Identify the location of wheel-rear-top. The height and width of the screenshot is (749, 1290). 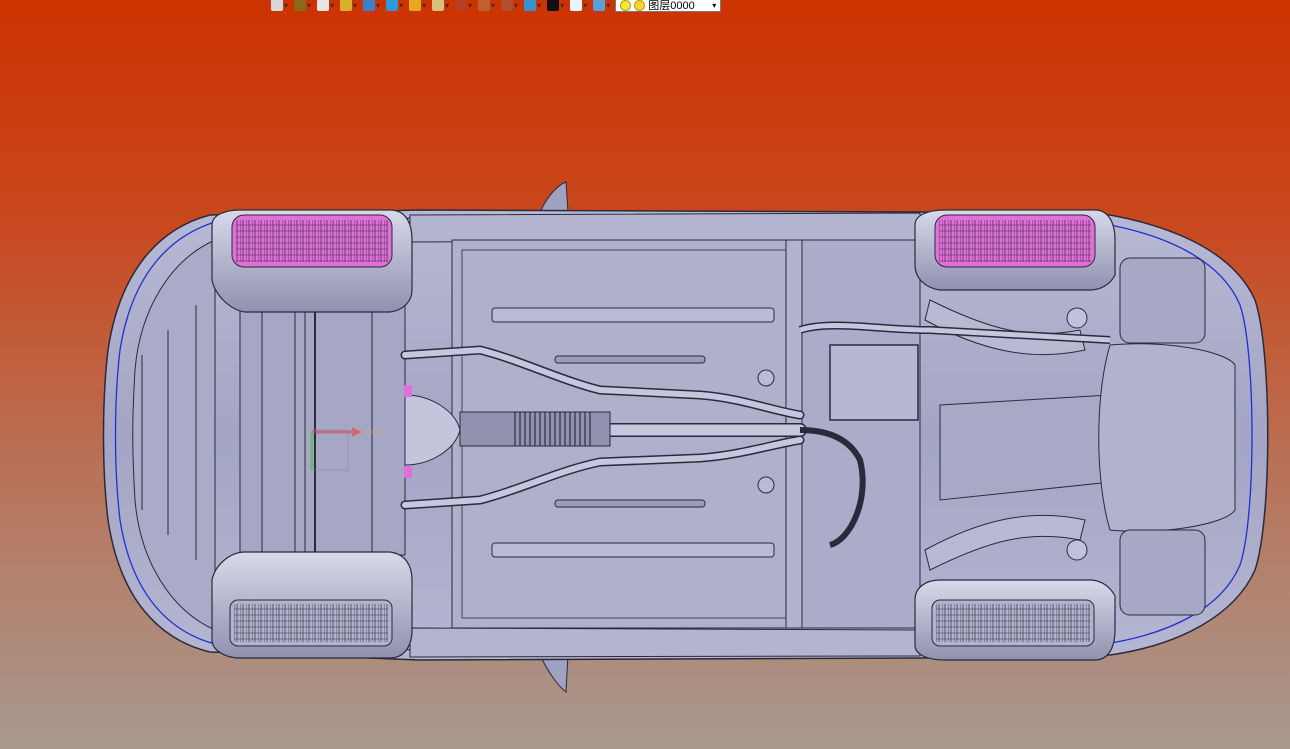
(312, 261).